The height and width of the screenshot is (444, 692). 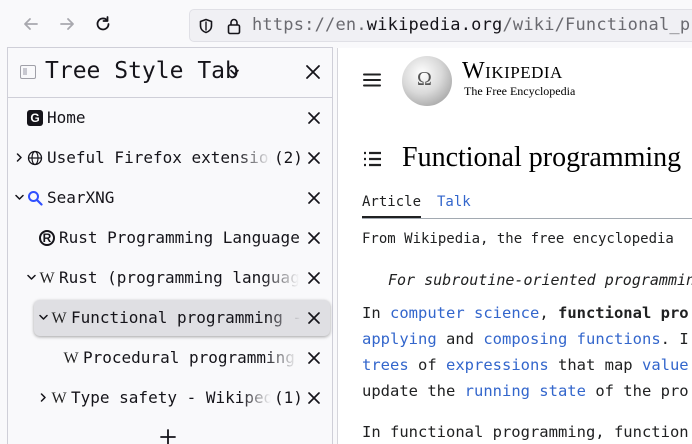 What do you see at coordinates (234, 26) in the screenshot?
I see `lock-icon` at bounding box center [234, 26].